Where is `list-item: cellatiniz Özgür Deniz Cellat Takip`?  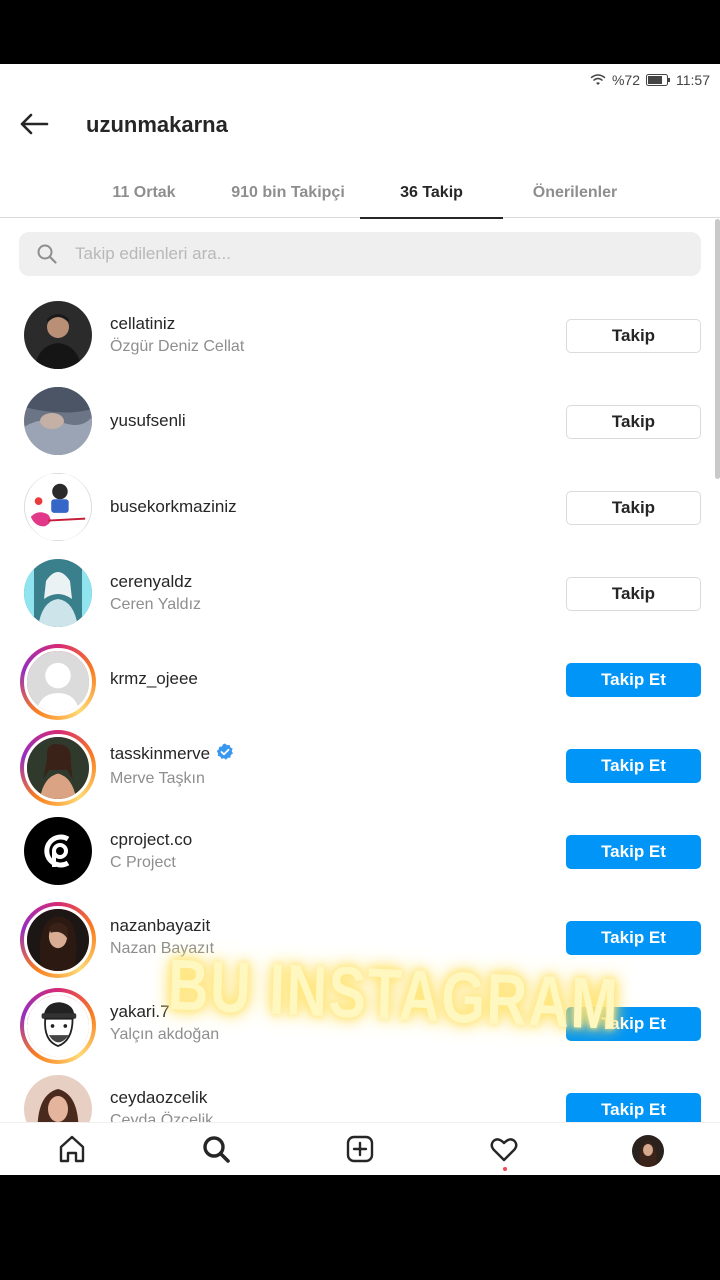 list-item: cellatiniz Özgür Deniz Cellat Takip is located at coordinates (360, 335).